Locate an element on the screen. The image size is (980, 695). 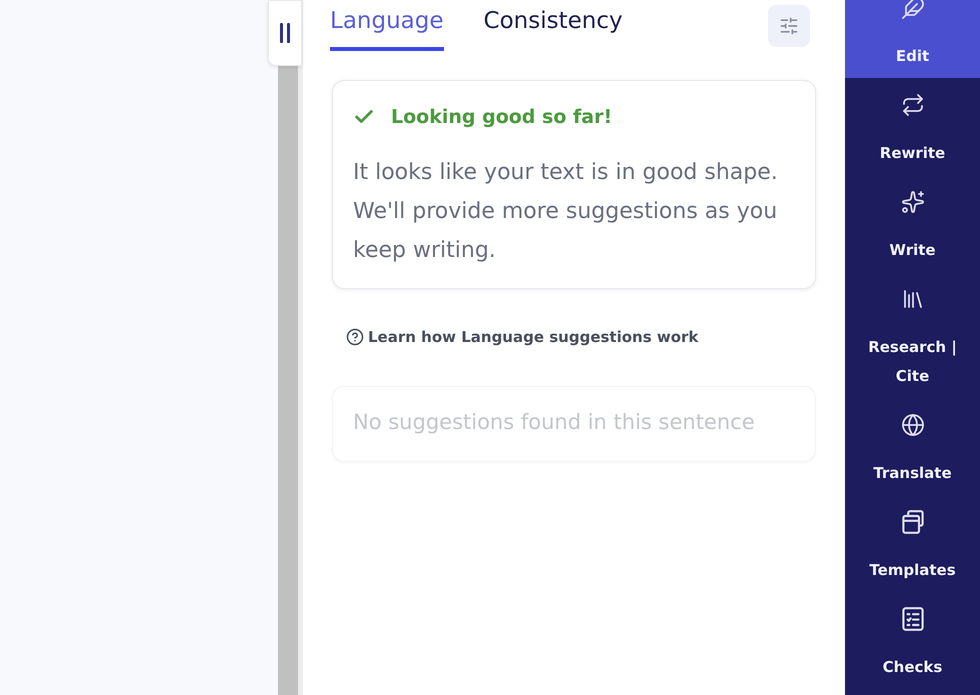
help-link: Learn how Language suggestions work is located at coordinates (522, 337).